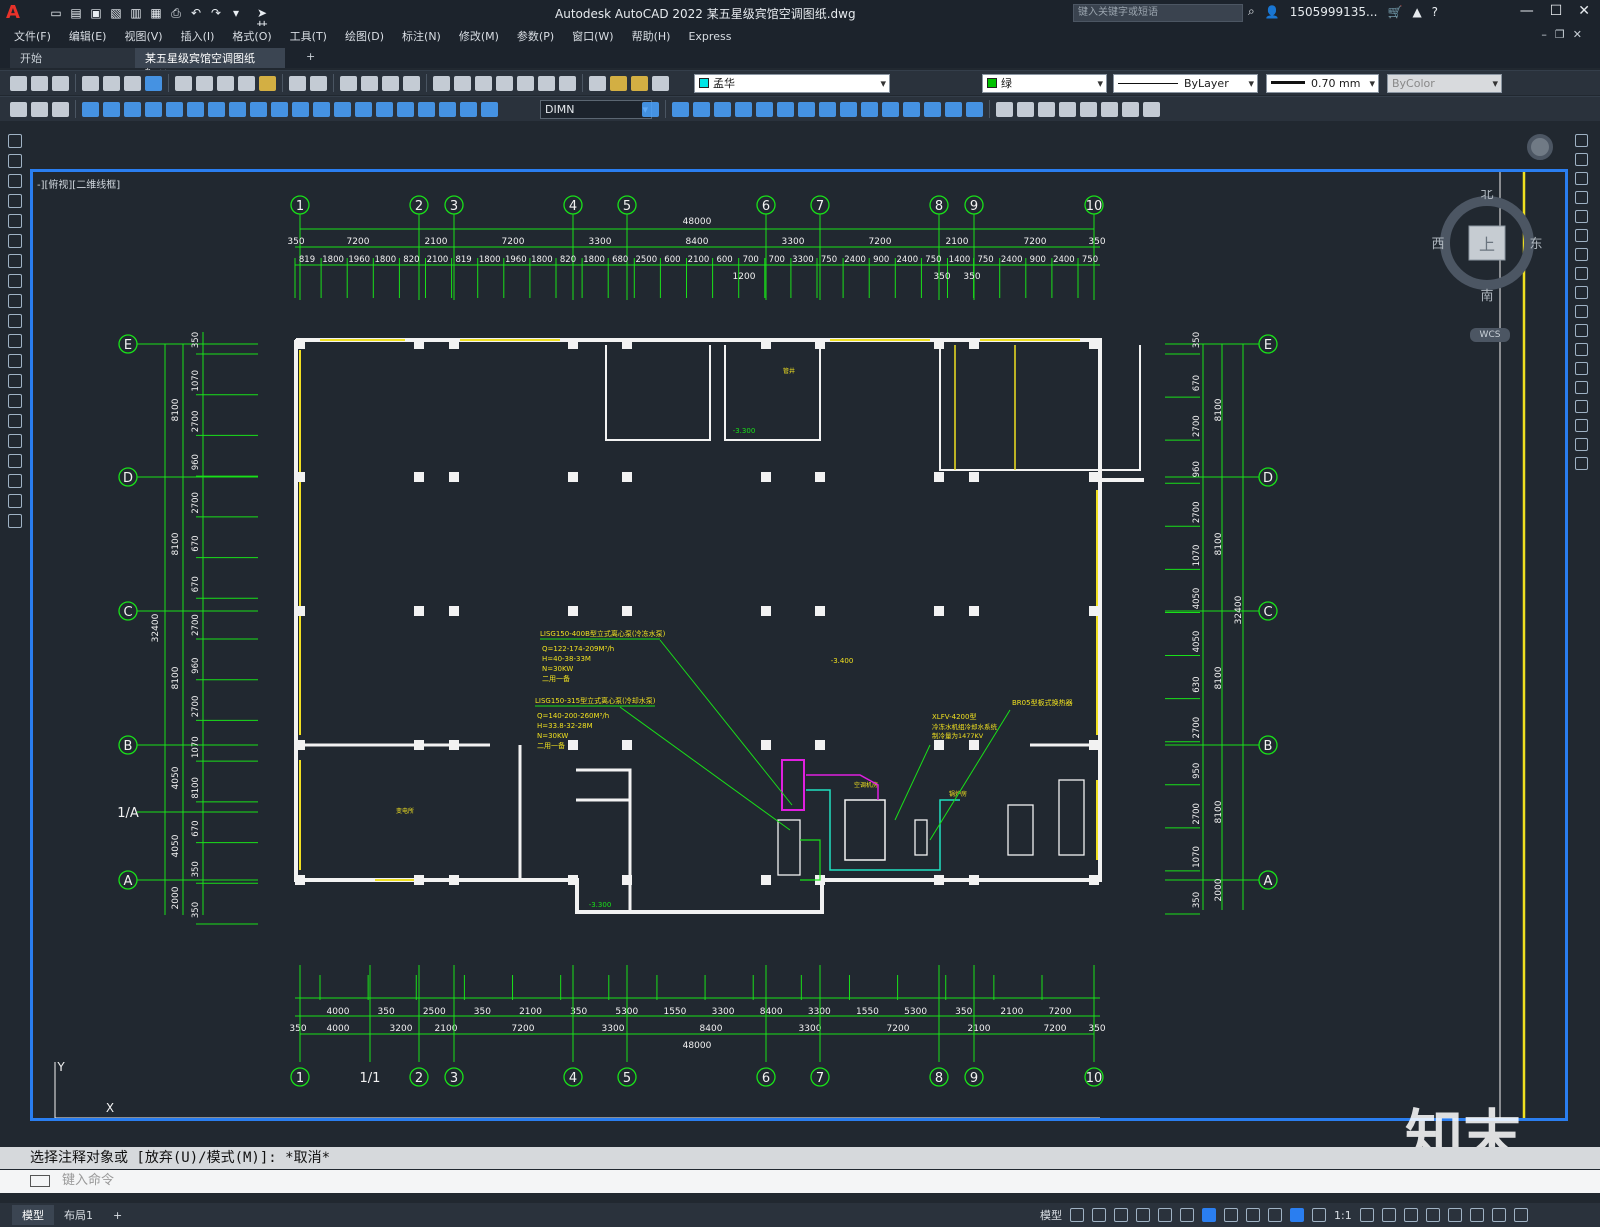  I want to click on search-input: 键入关键字或短语, so click(1158, 13).